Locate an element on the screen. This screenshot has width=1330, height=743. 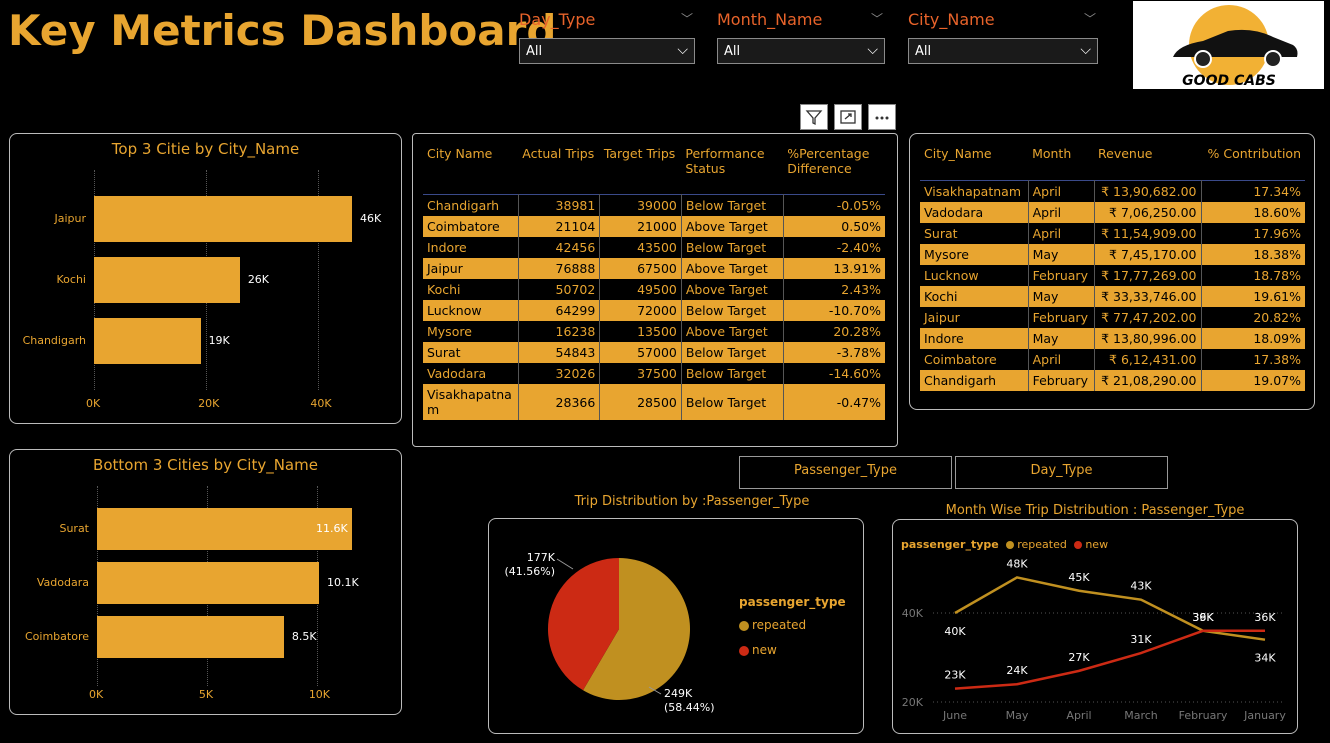
table-row: Coimbatore 21104 21000 Above Target 0.50% is located at coordinates (654, 226).